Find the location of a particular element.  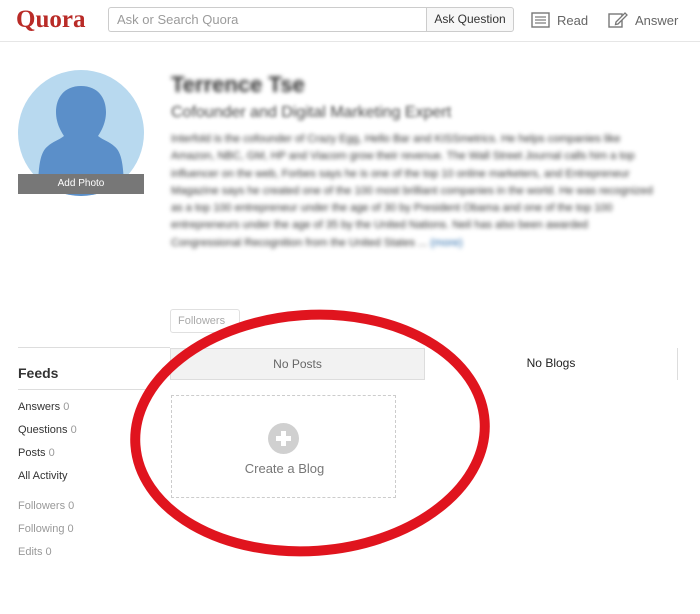

create-blog-button: Create a Blog is located at coordinates (283, 446).